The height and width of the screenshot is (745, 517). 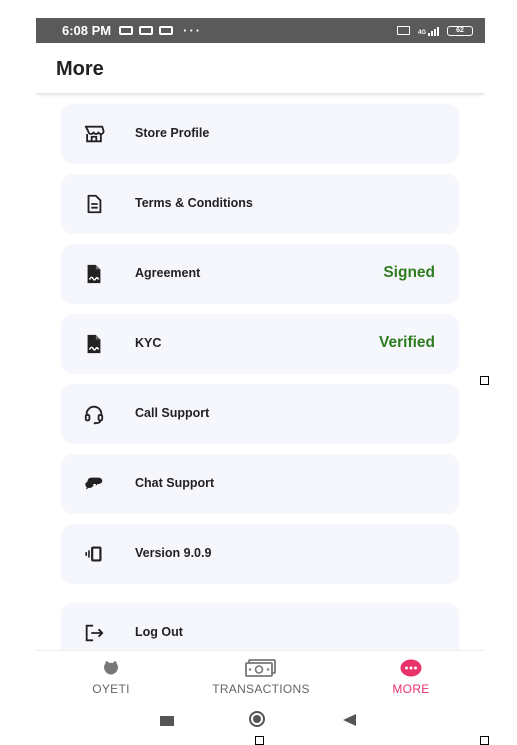 What do you see at coordinates (111, 668) in the screenshot?
I see `oyeti-logo-icon` at bounding box center [111, 668].